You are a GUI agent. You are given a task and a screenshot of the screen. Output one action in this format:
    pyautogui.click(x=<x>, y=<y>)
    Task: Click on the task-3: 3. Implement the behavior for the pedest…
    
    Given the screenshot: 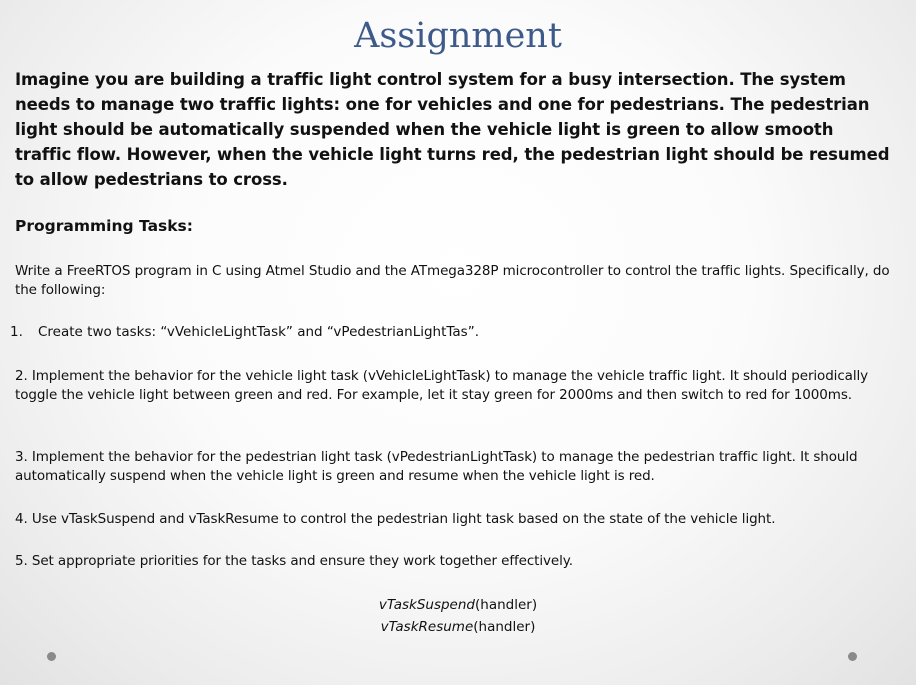 What is the action you would take?
    pyautogui.click(x=436, y=466)
    